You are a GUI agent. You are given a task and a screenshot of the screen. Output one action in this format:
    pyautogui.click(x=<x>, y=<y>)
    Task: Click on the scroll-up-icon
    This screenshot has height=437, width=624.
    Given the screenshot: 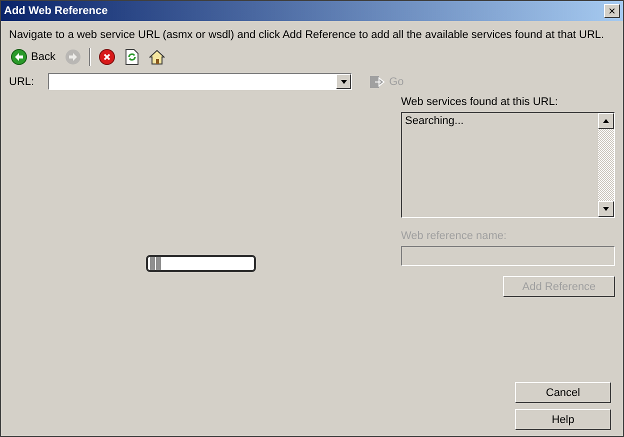 What is the action you would take?
    pyautogui.click(x=606, y=121)
    